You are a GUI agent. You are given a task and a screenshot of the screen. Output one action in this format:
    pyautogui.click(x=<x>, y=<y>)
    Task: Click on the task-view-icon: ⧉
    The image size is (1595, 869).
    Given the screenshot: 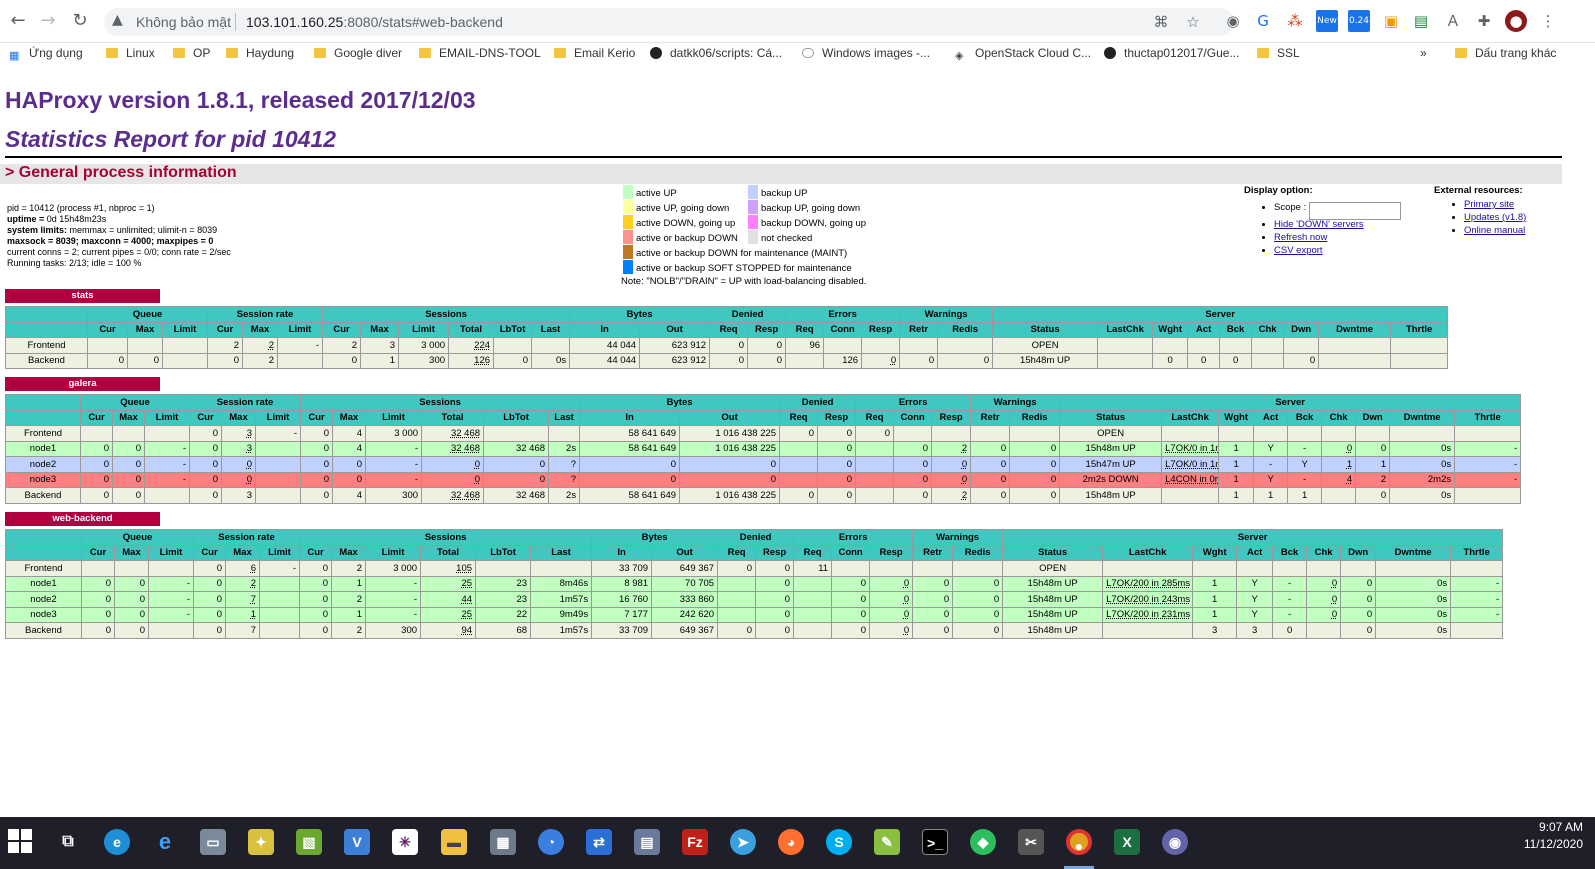 What is the action you would take?
    pyautogui.click(x=68, y=842)
    